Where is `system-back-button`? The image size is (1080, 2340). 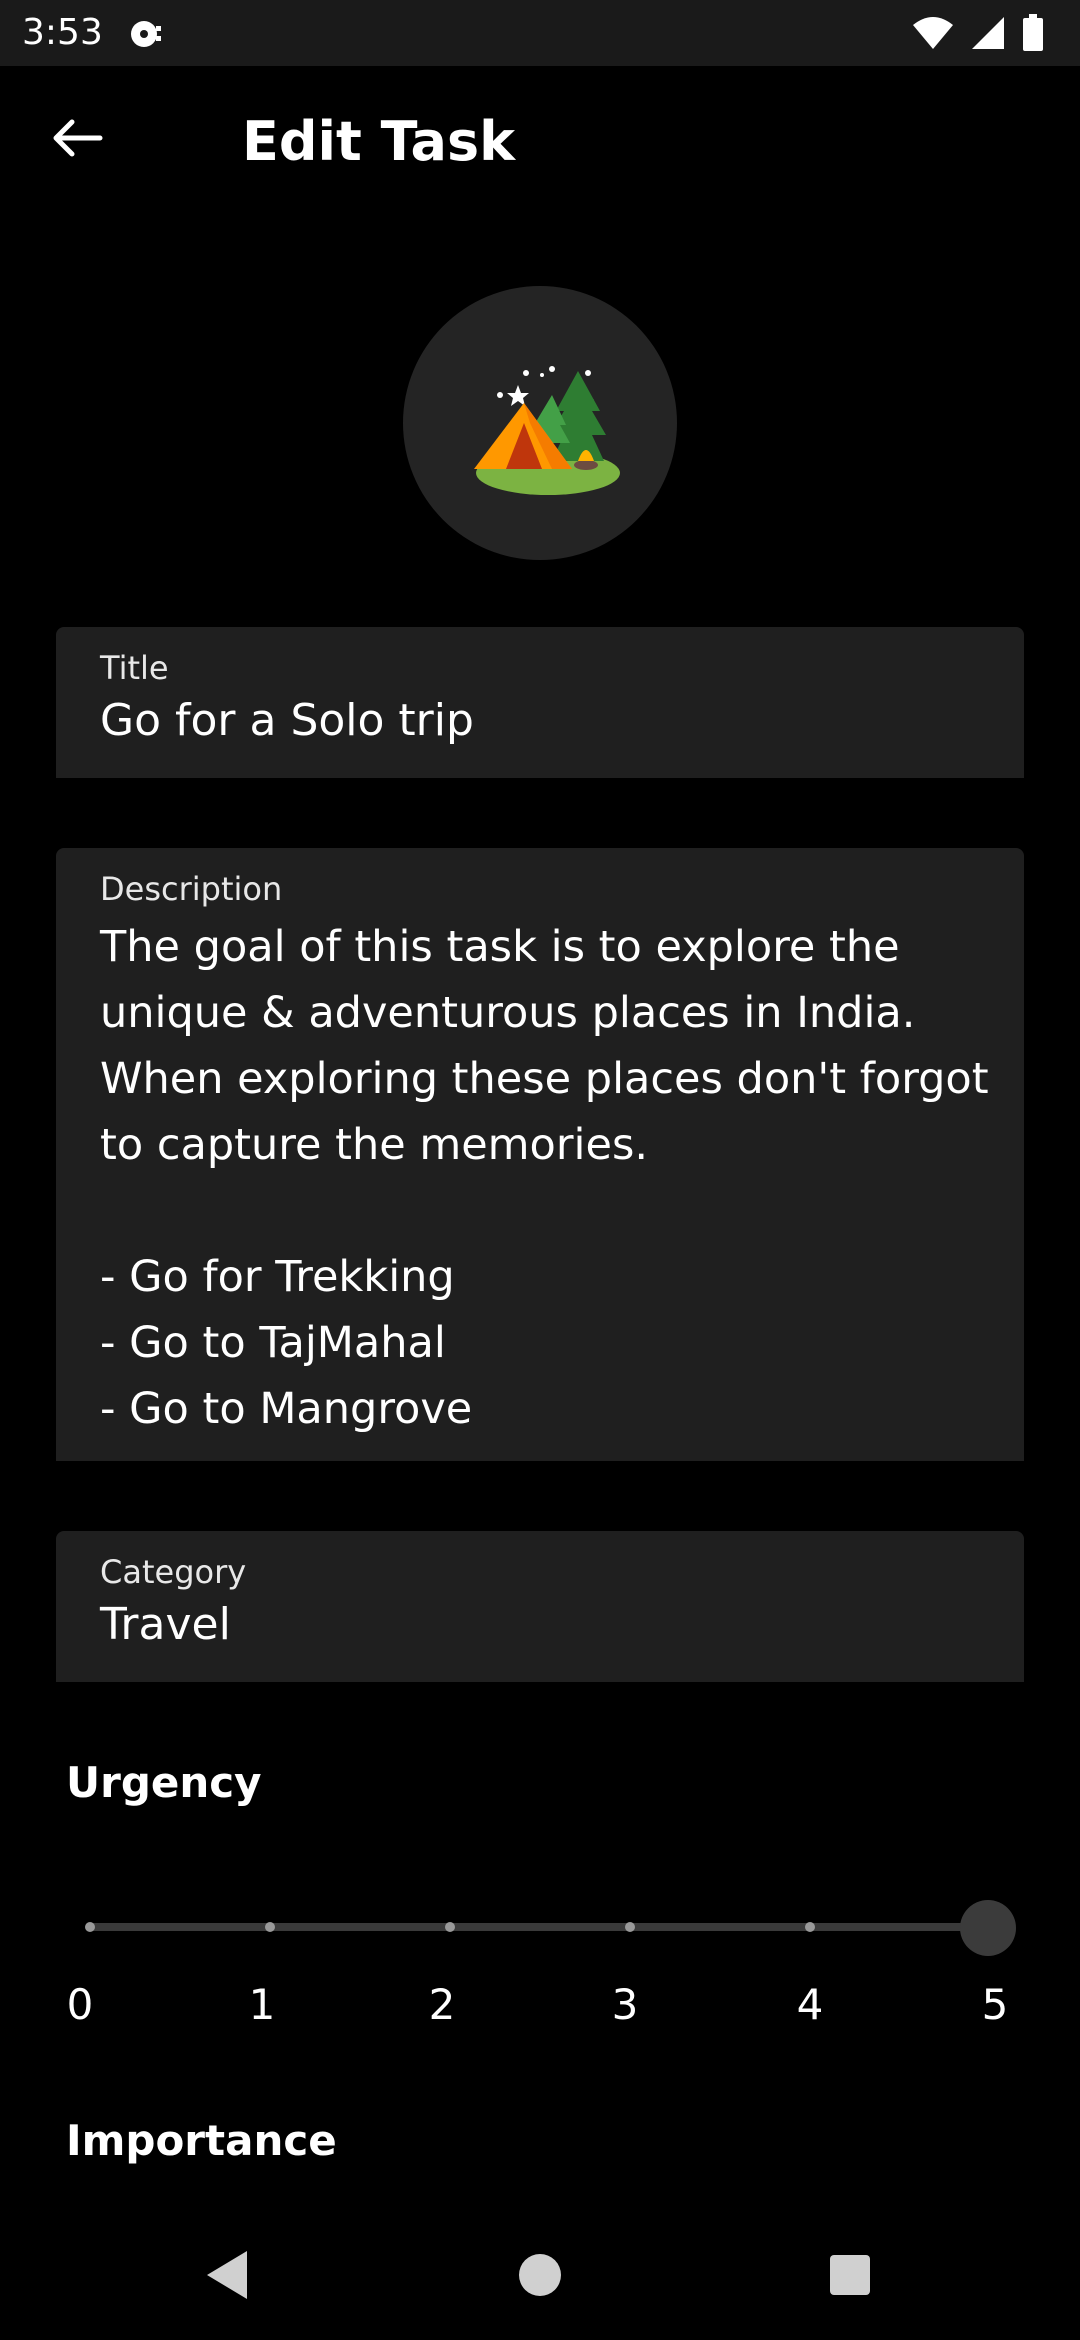
system-back-button is located at coordinates (227, 2275).